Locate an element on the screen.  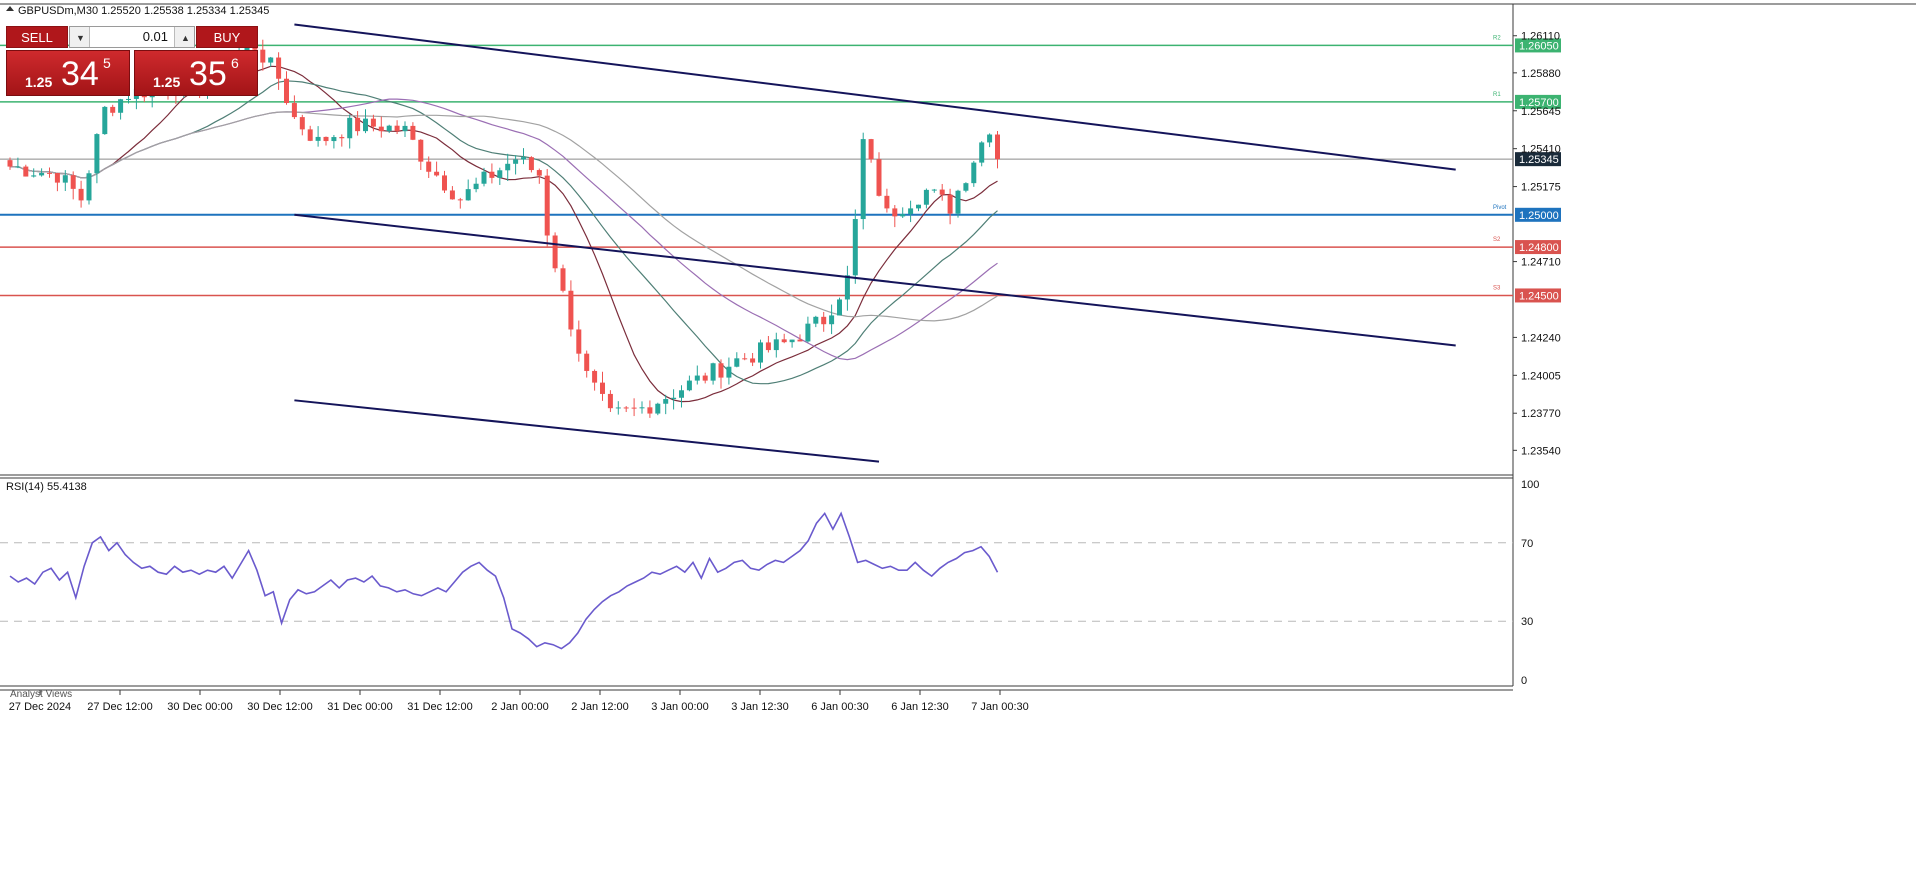
buy-price-box: 1.25 35 6 is located at coordinates (196, 73).